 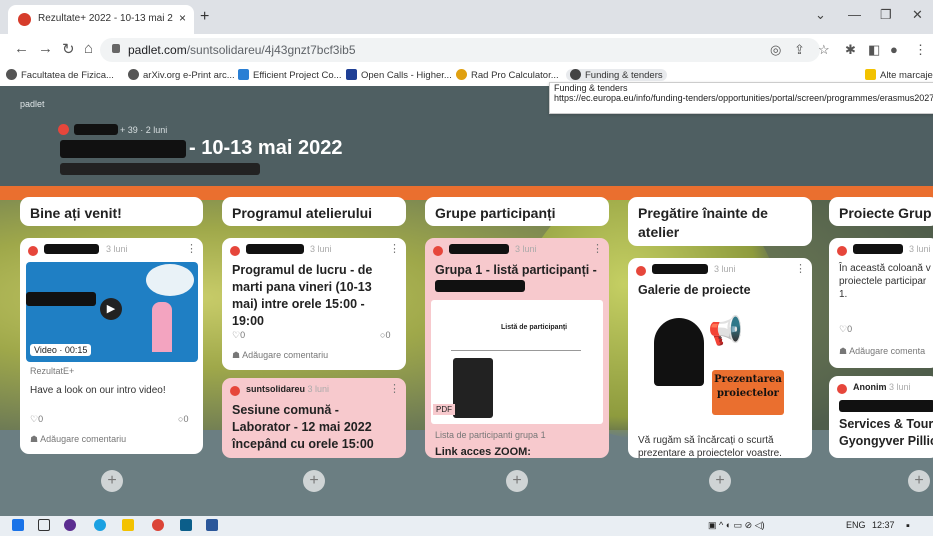 I want to click on close-window-icon: ✕, so click(x=917, y=15).